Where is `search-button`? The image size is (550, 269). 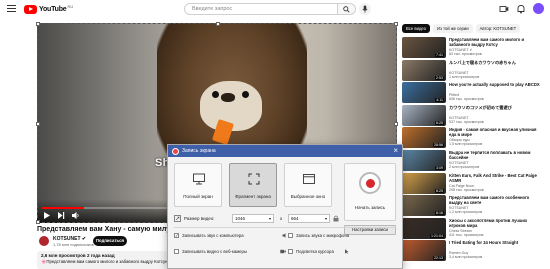
search-button is located at coordinates (347, 9).